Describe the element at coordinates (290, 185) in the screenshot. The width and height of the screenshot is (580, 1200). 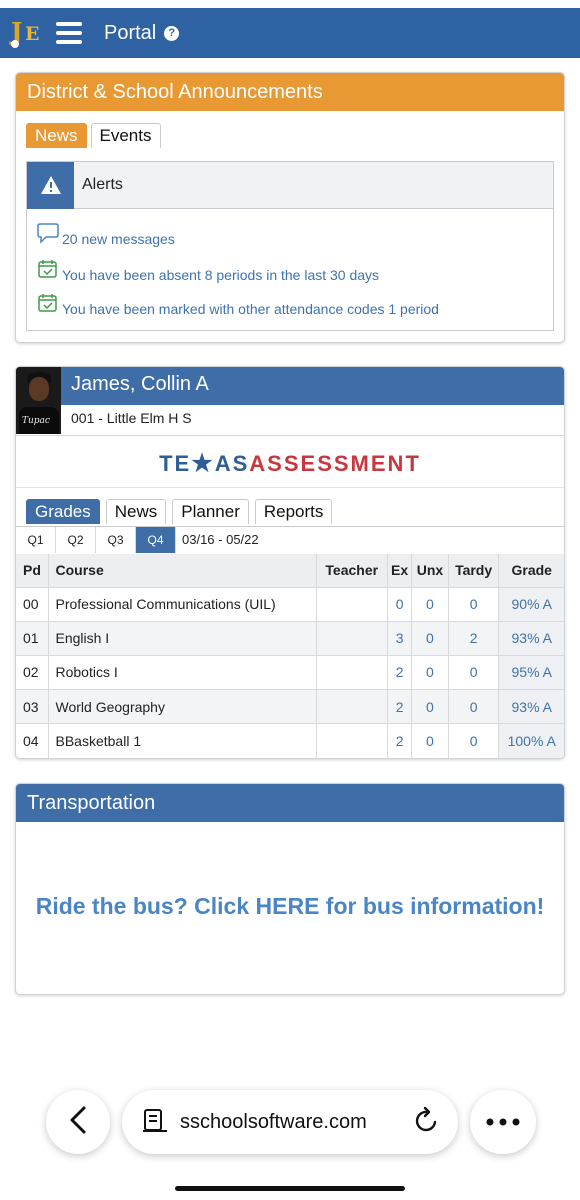
I see `alerts-header: Alerts` at that location.